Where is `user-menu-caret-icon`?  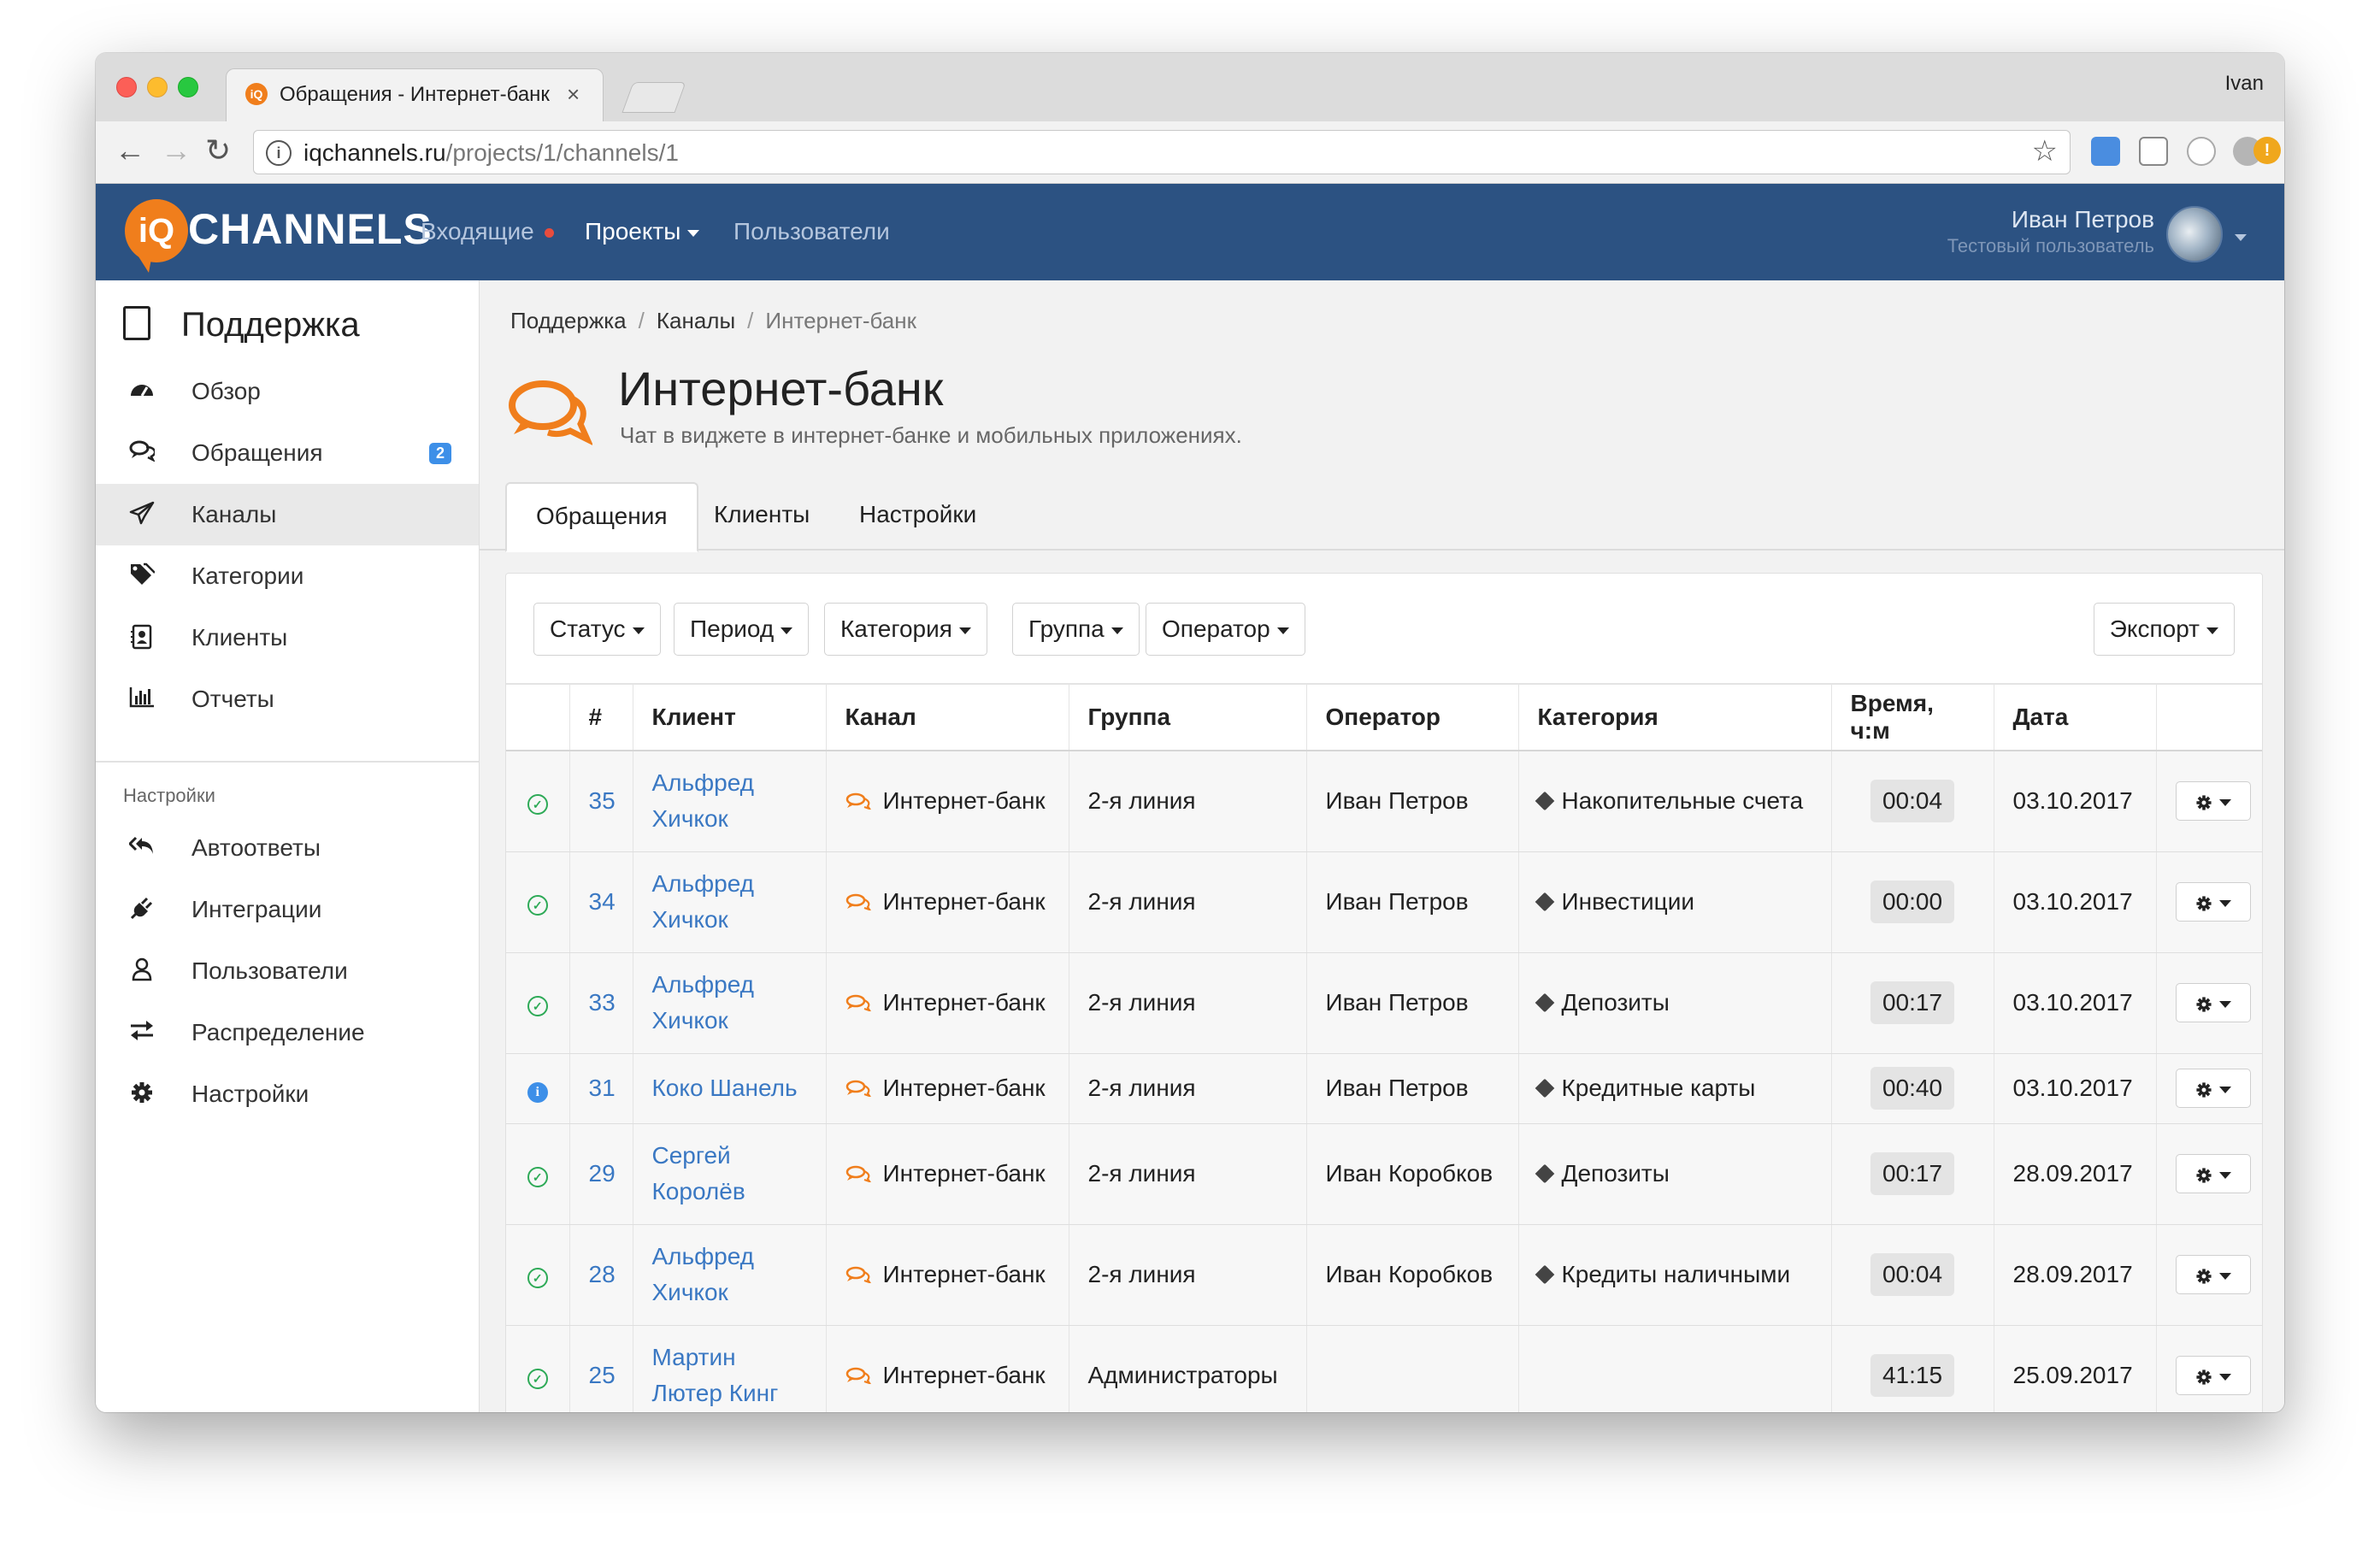 user-menu-caret-icon is located at coordinates (2238, 237).